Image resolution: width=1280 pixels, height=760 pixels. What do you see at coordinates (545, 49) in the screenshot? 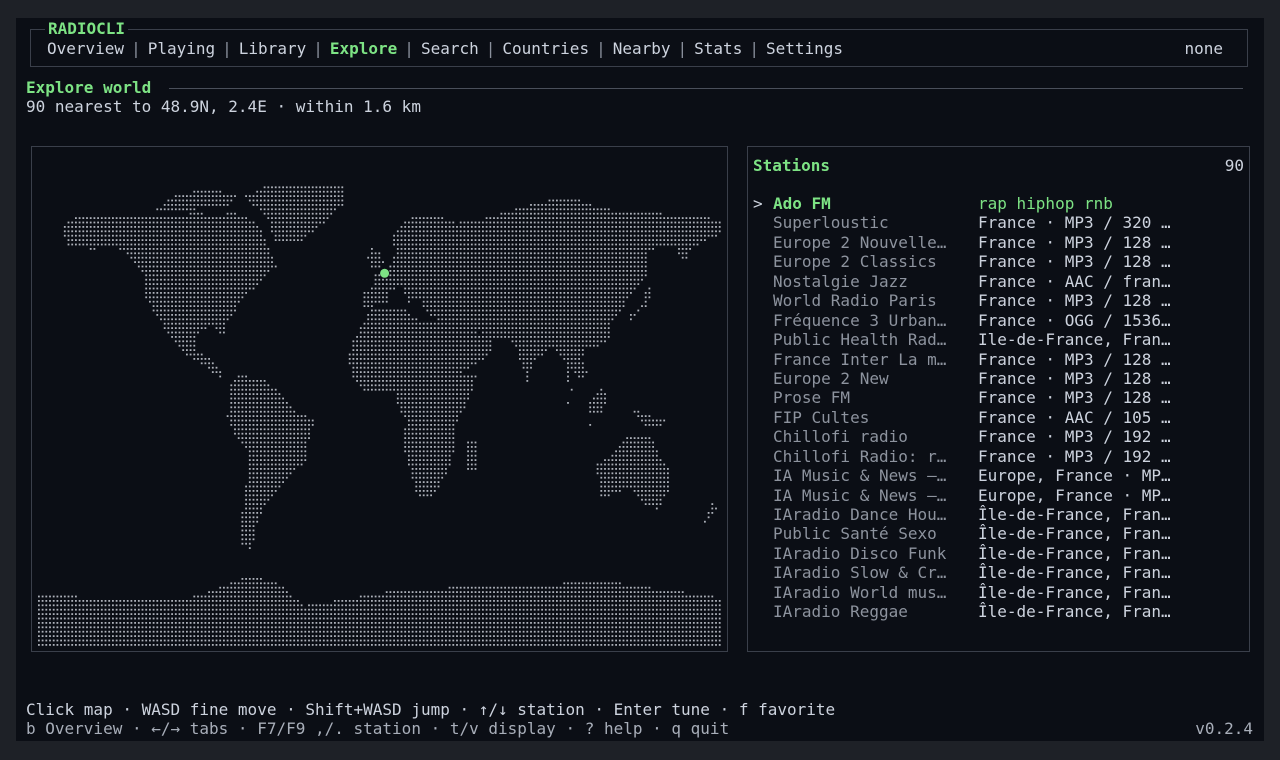
I see `tab-countries: Countries` at bounding box center [545, 49].